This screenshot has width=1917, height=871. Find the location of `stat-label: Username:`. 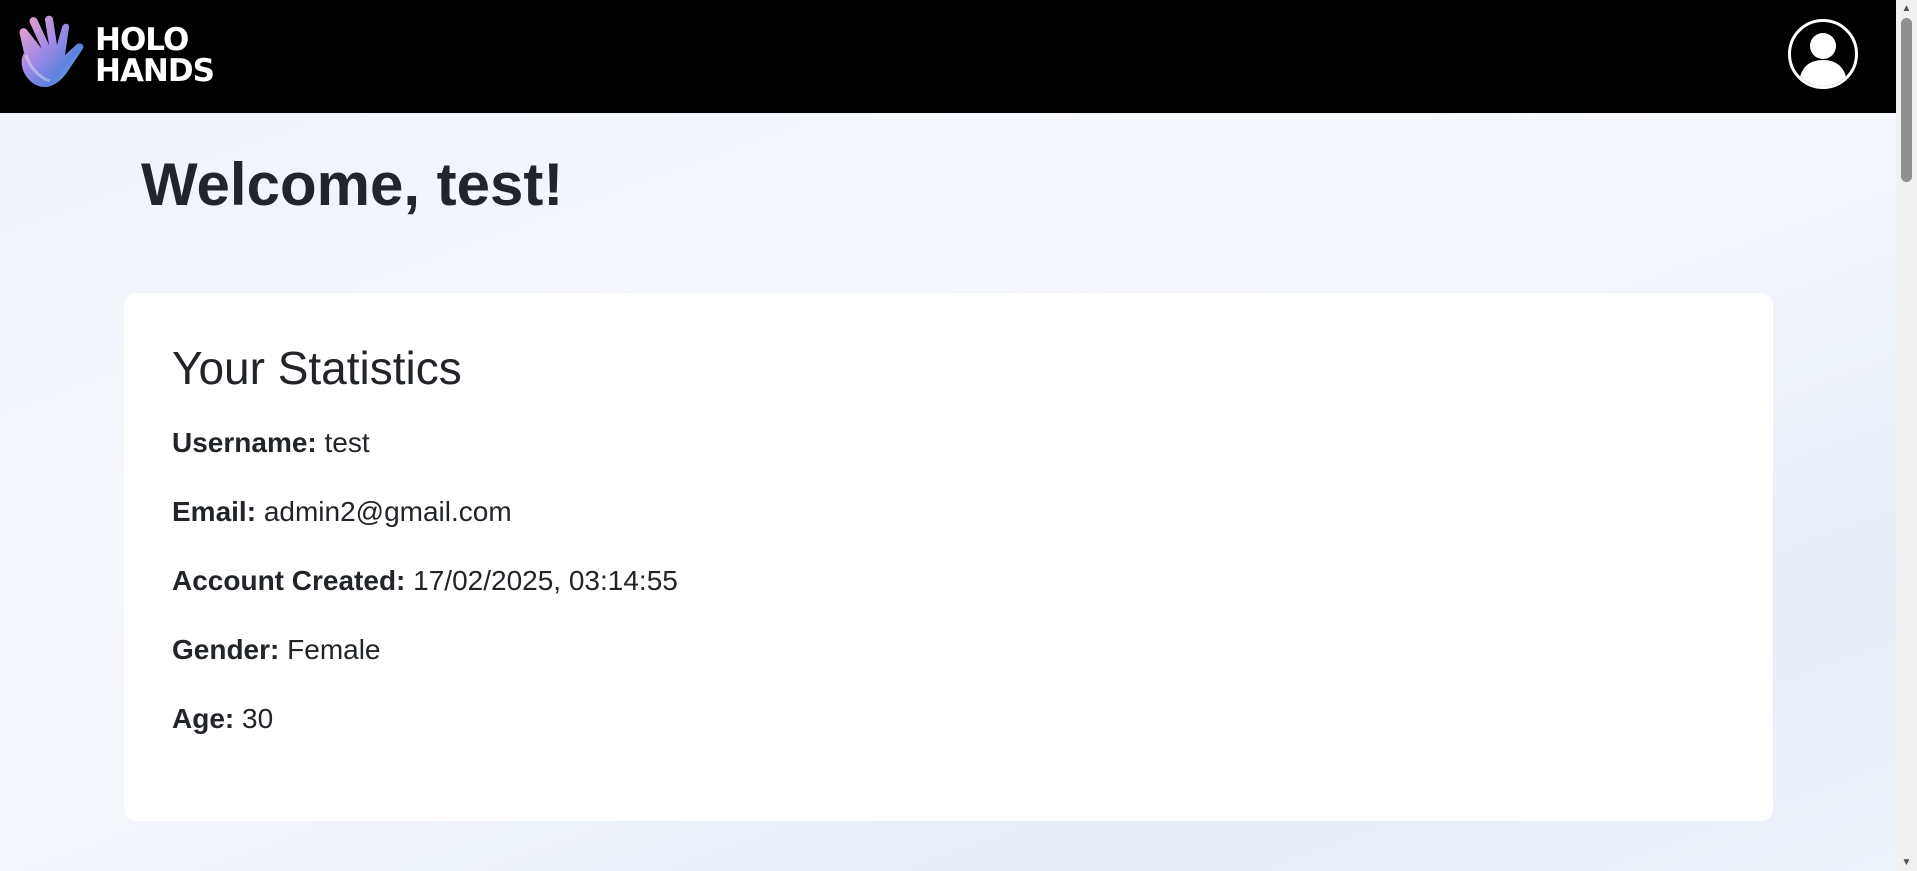

stat-label: Username: is located at coordinates (244, 442).